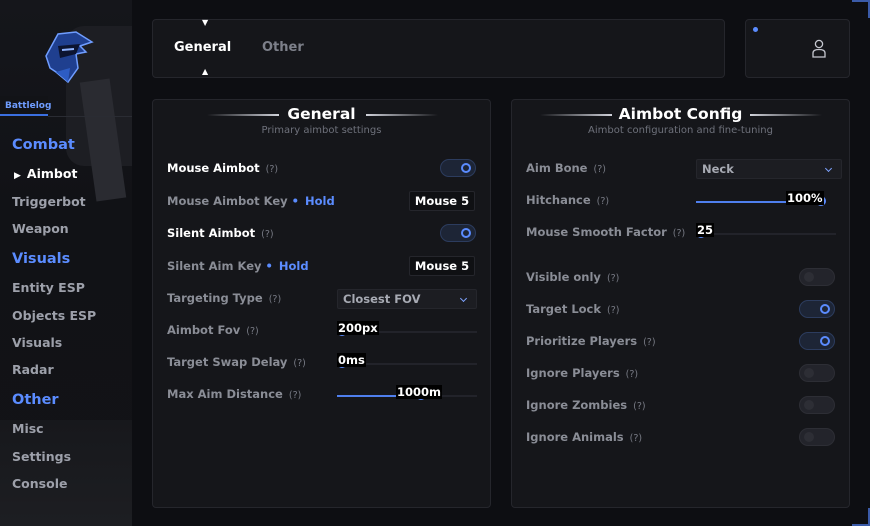 This screenshot has width=870, height=526. What do you see at coordinates (321, 130) in the screenshot?
I see `panel-subtitle: Primary aimbot settings` at bounding box center [321, 130].